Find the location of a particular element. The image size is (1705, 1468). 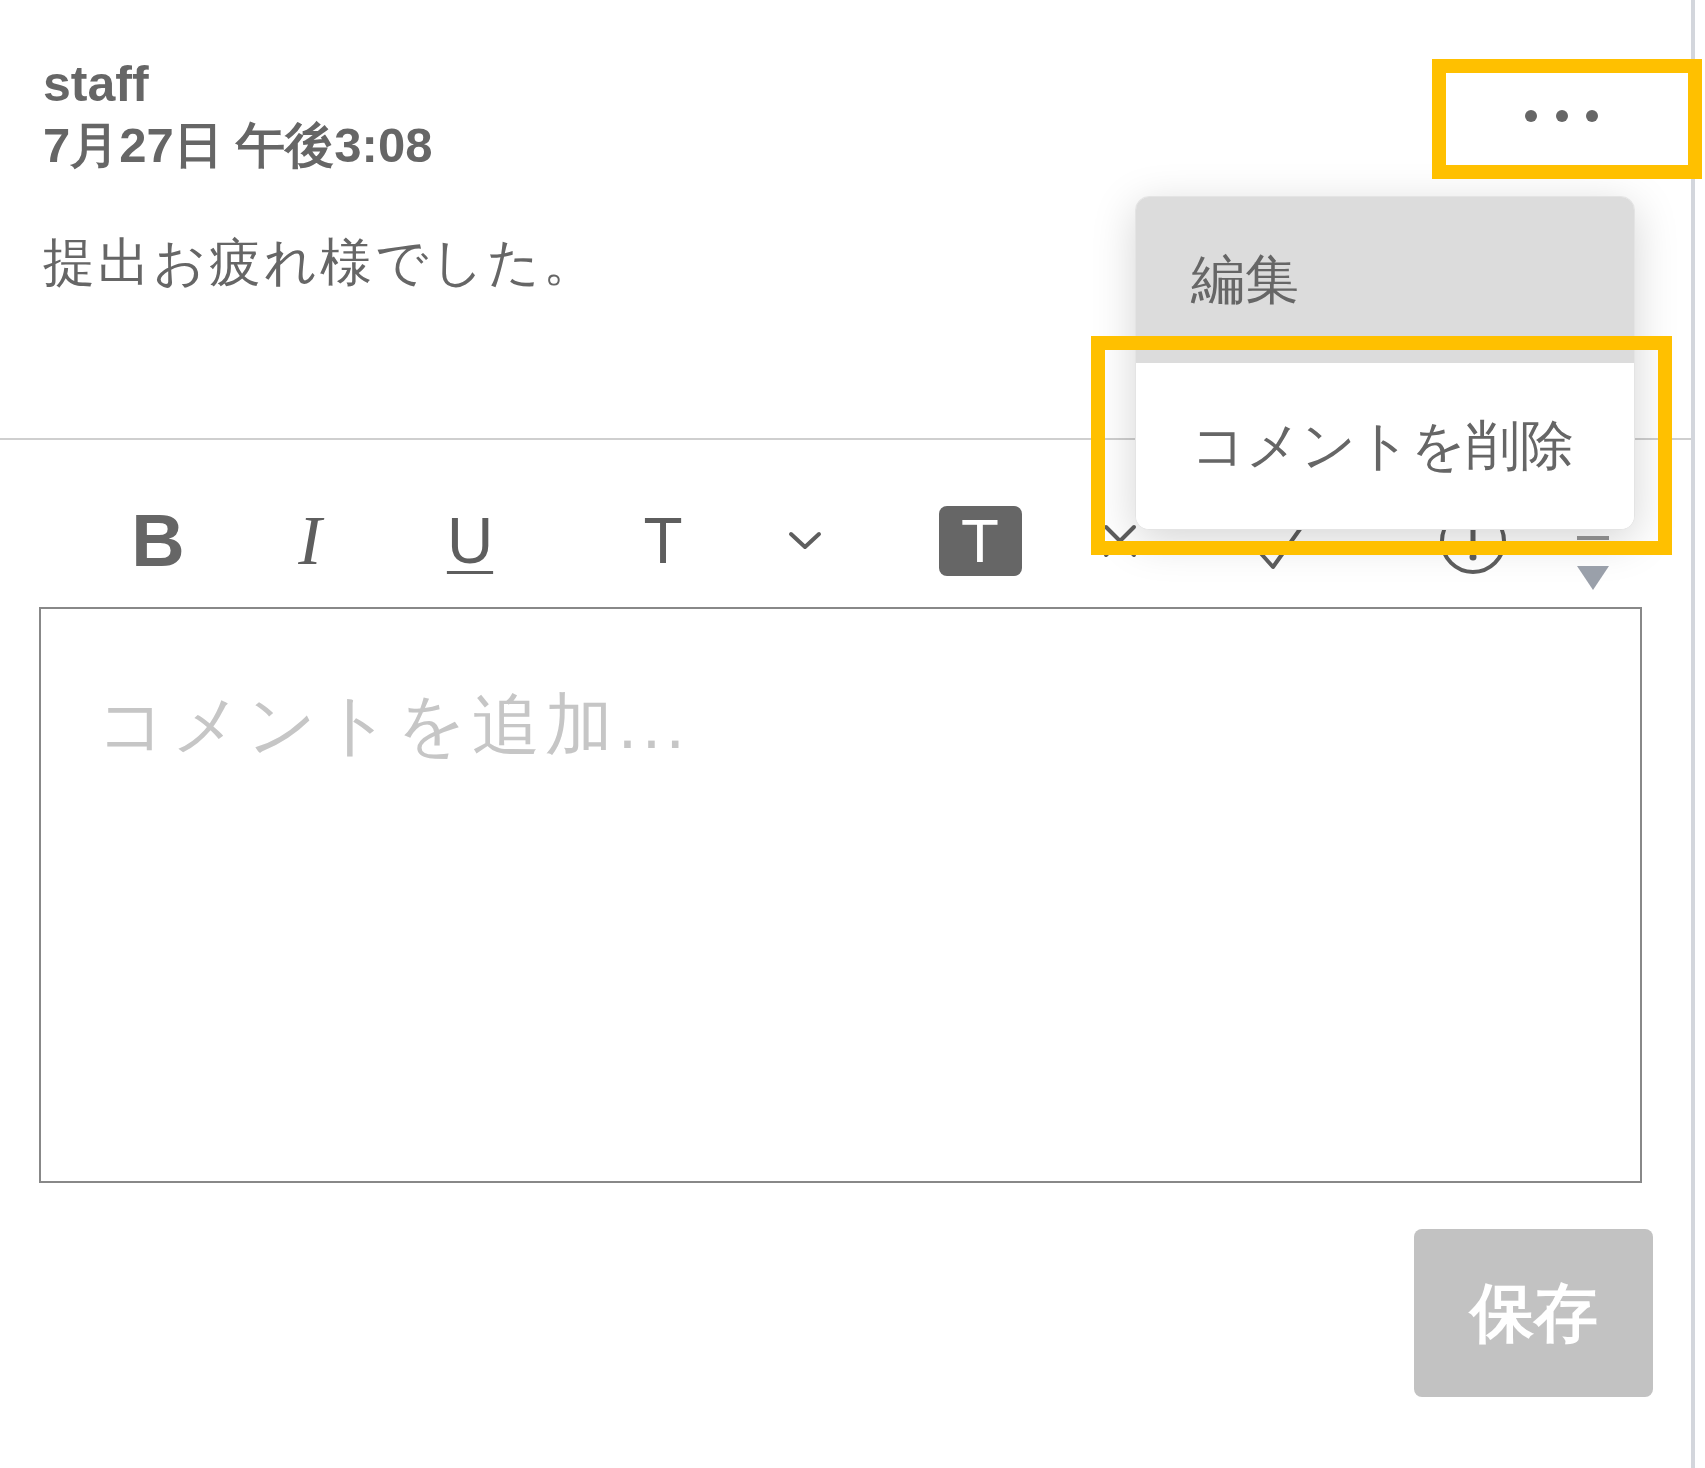

cross-icon is located at coordinates (1120, 541).